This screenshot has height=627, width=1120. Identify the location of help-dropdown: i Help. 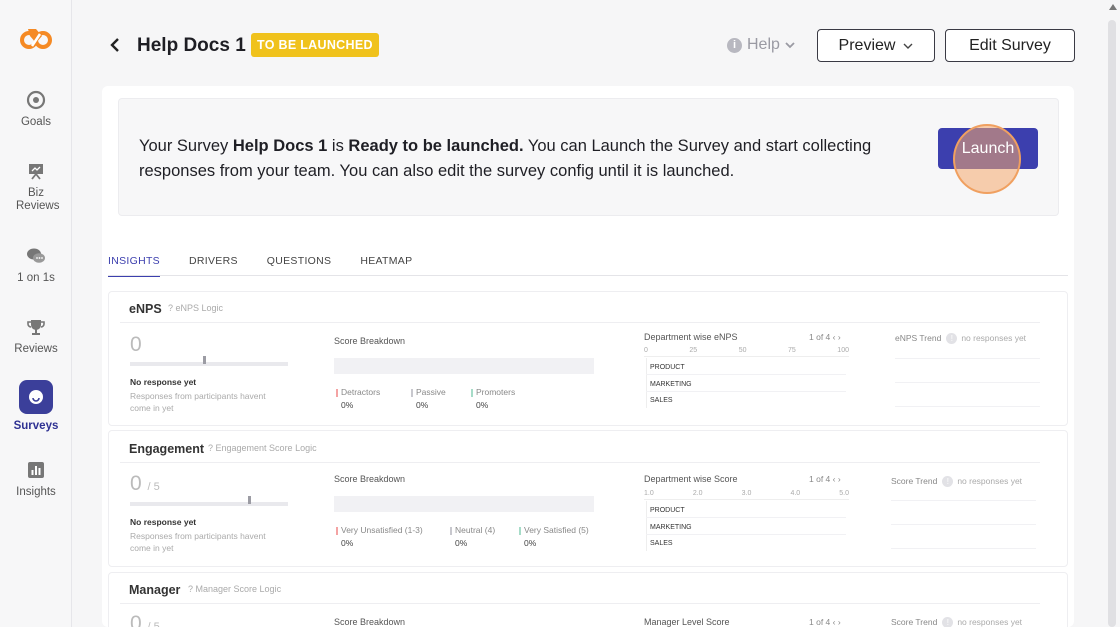
(761, 45).